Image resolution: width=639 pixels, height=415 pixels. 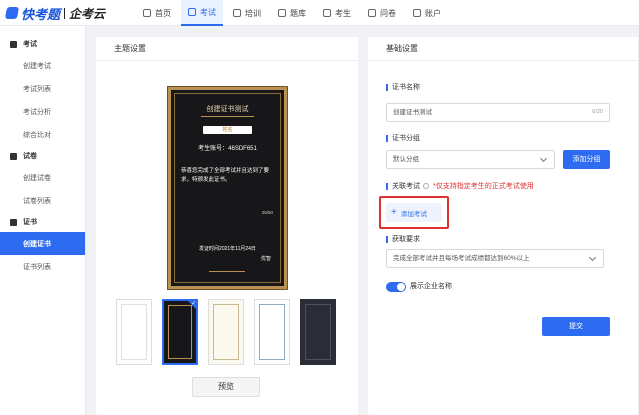 What do you see at coordinates (327, 13) in the screenshot?
I see `user-icon` at bounding box center [327, 13].